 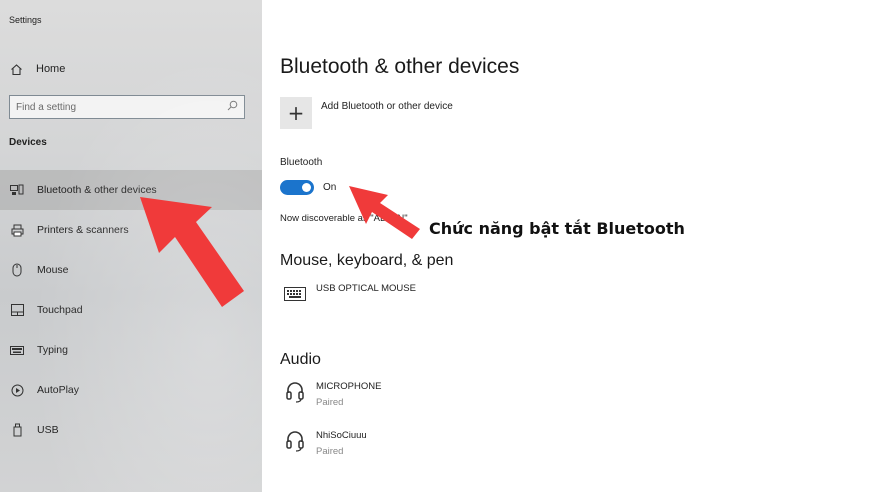 I want to click on sidebar-item-label: AutoPlay, so click(x=58, y=390).